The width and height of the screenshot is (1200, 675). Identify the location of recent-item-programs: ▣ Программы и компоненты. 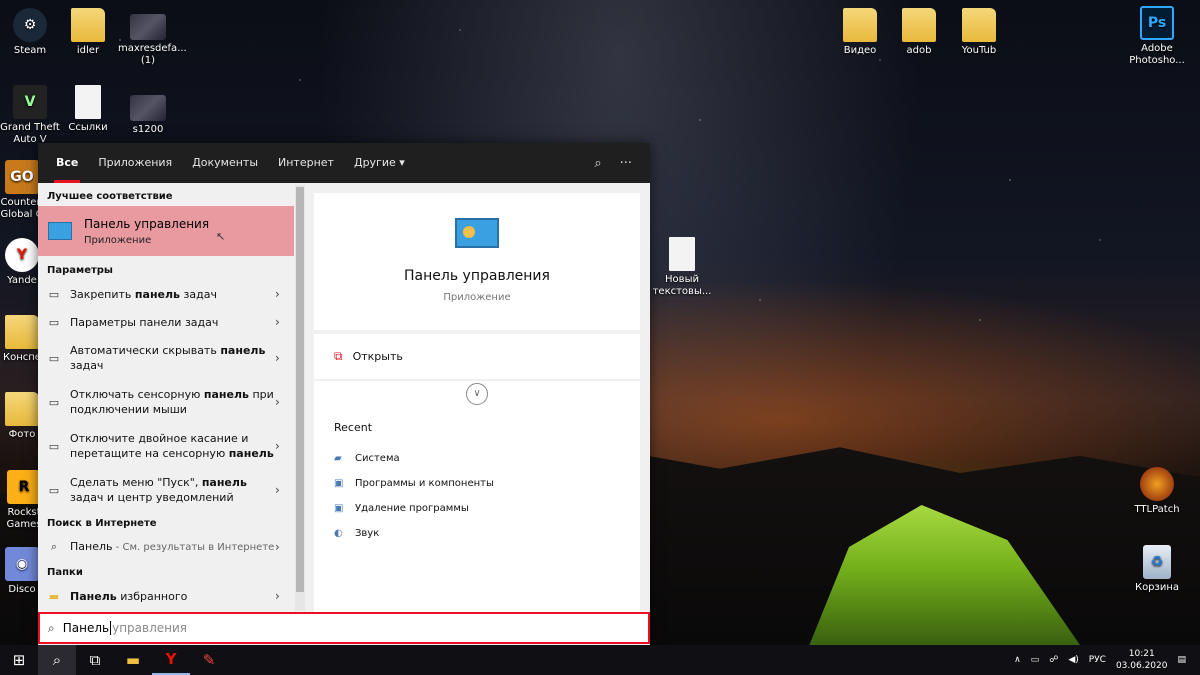
(477, 483).